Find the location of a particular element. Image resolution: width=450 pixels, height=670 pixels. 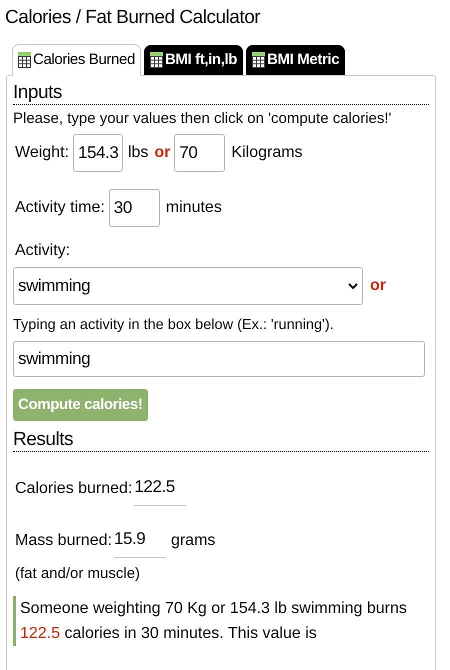

tab: Calories Burned is located at coordinates (76, 60).